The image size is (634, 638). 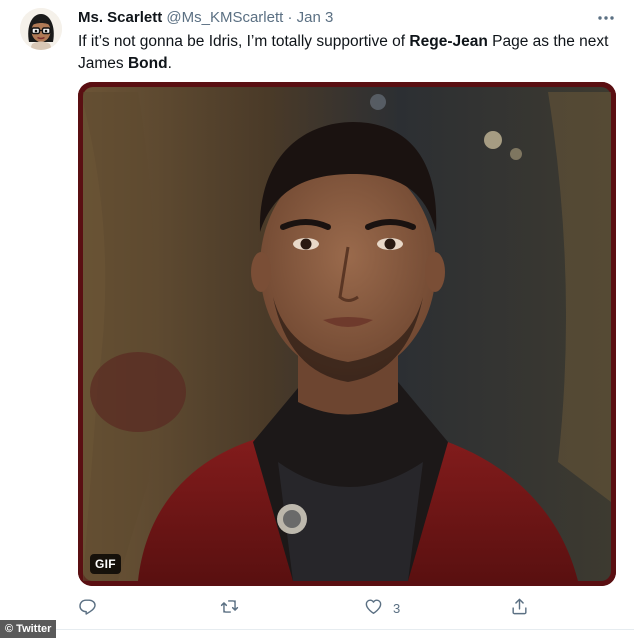 What do you see at coordinates (317, 629) in the screenshot?
I see `divider` at bounding box center [317, 629].